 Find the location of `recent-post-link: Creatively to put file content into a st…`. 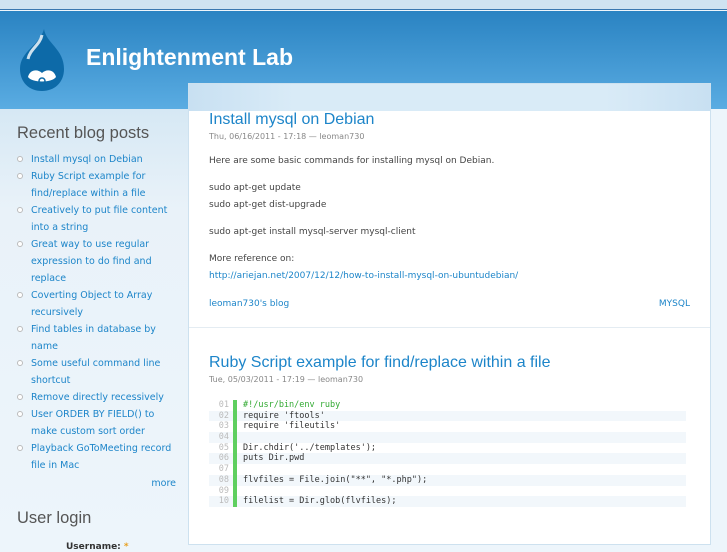

recent-post-link: Creatively to put file content into a st… is located at coordinates (98, 219).